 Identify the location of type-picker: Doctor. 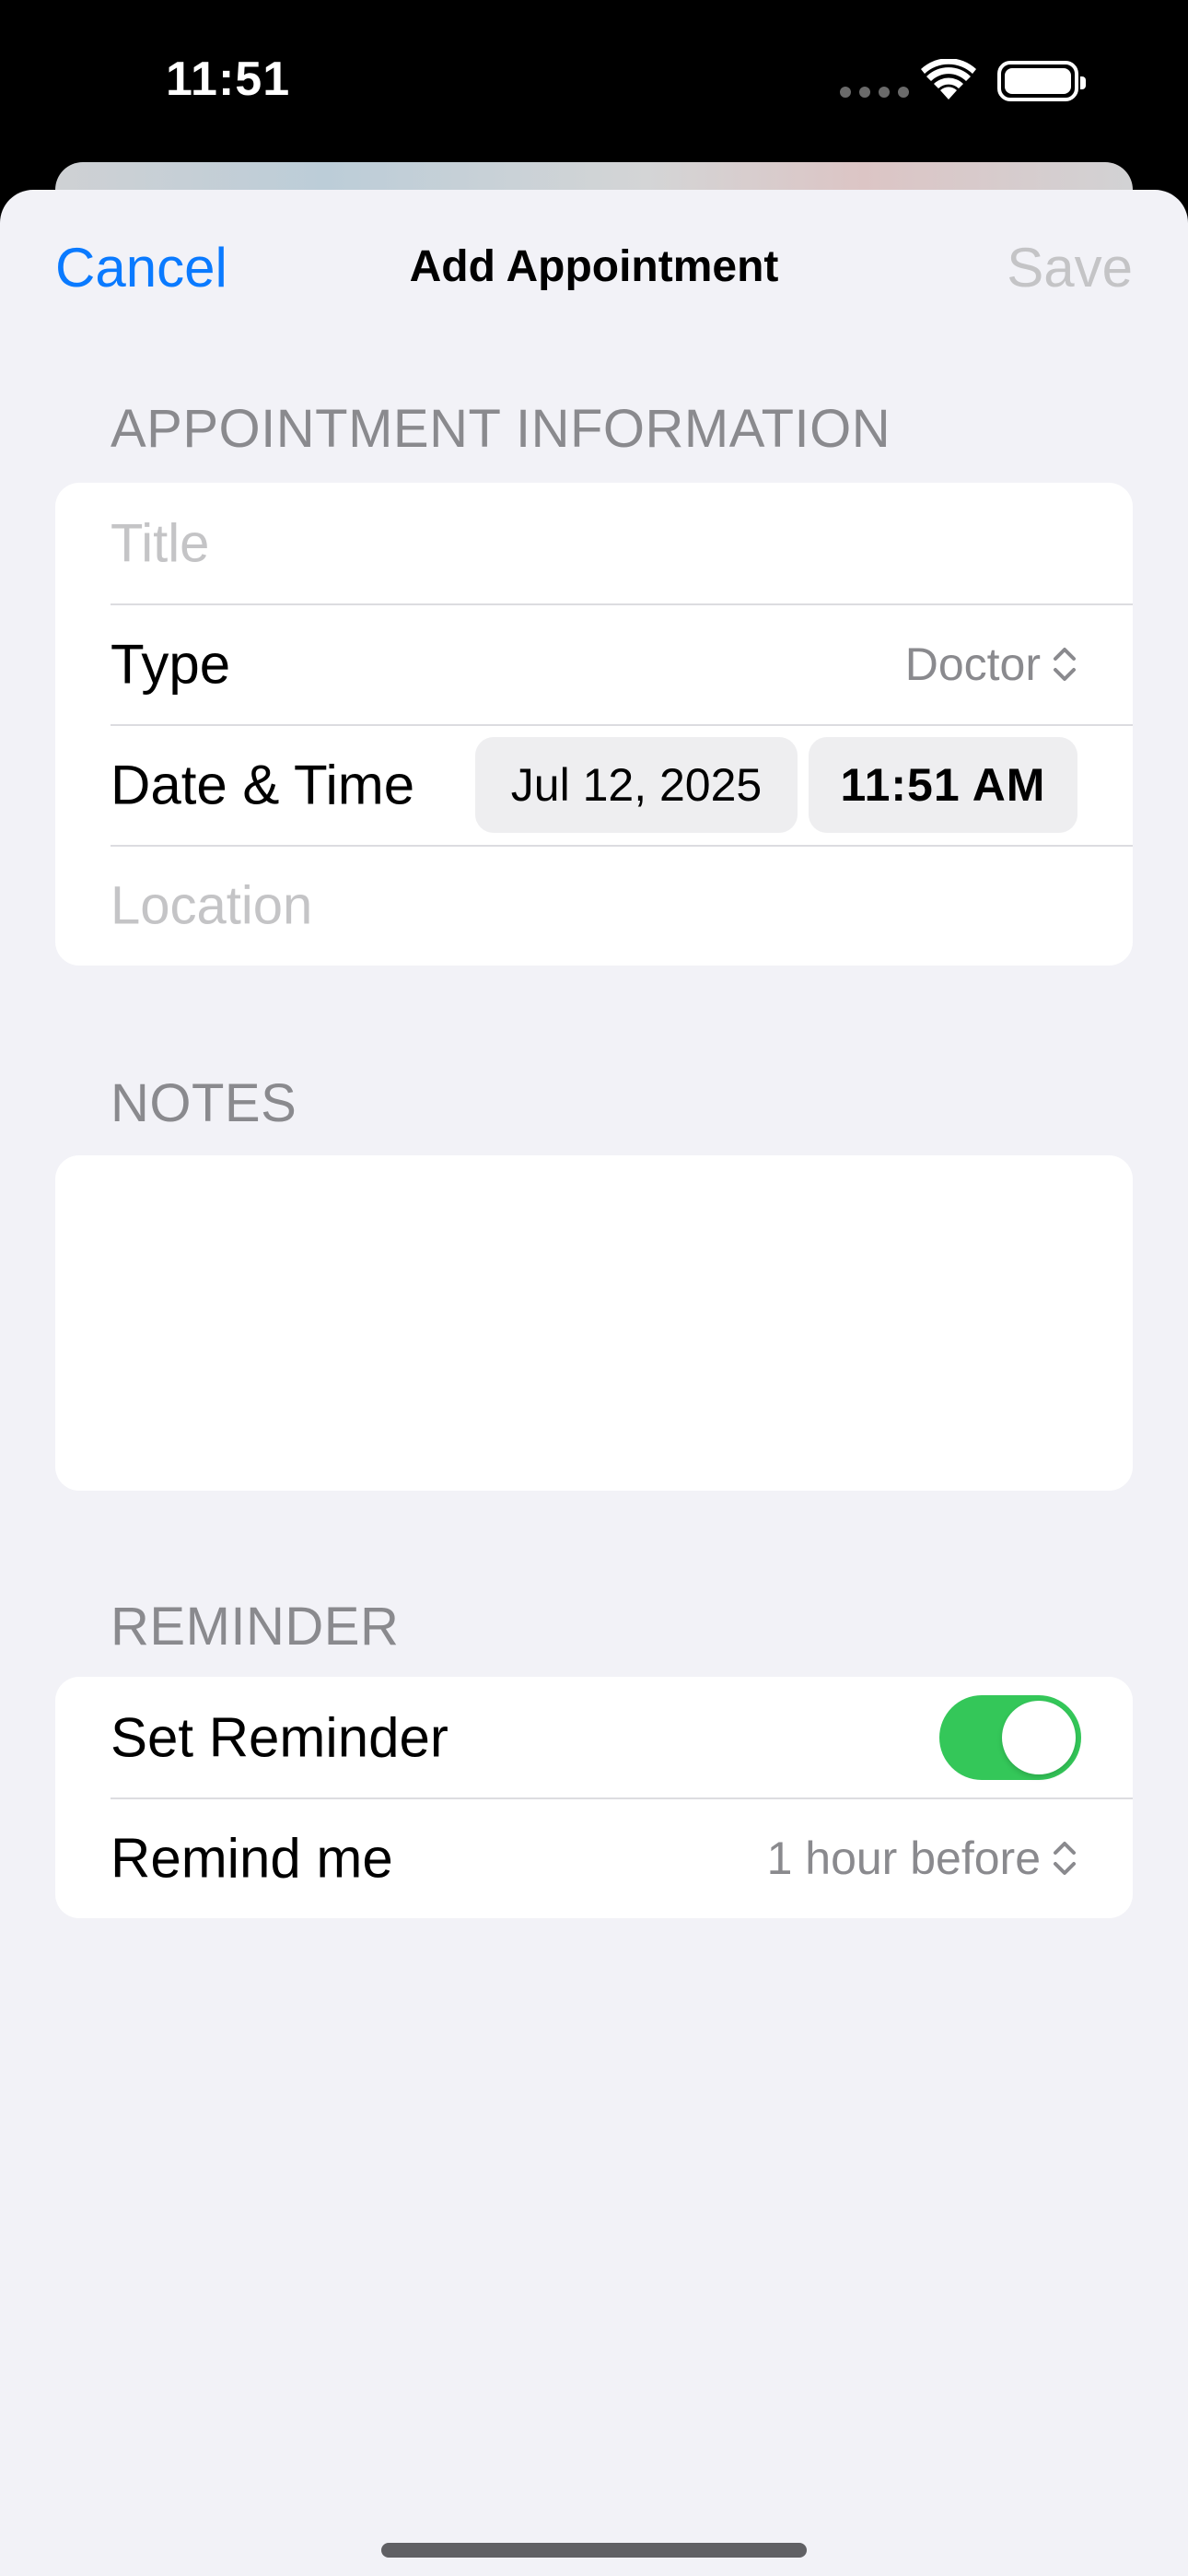
(991, 664).